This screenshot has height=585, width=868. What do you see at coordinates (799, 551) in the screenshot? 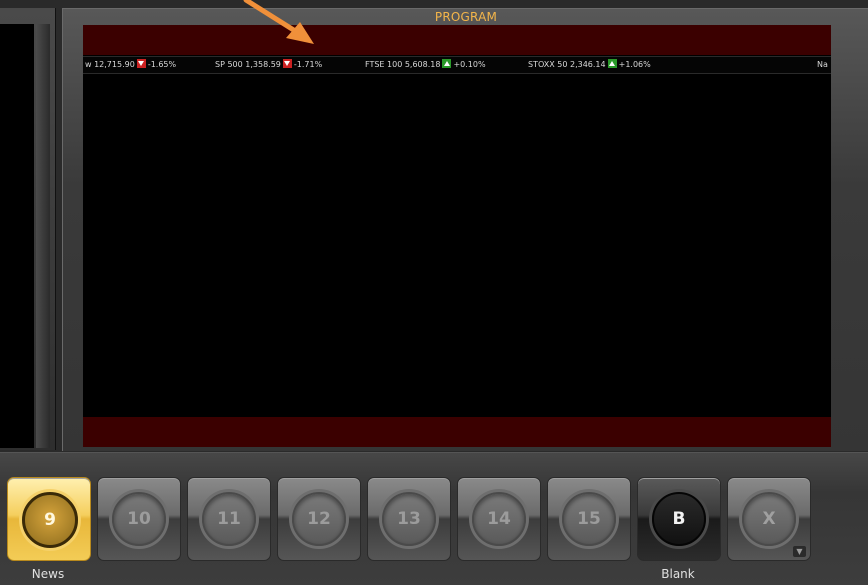
I see `chevron-down-icon: ▼` at bounding box center [799, 551].